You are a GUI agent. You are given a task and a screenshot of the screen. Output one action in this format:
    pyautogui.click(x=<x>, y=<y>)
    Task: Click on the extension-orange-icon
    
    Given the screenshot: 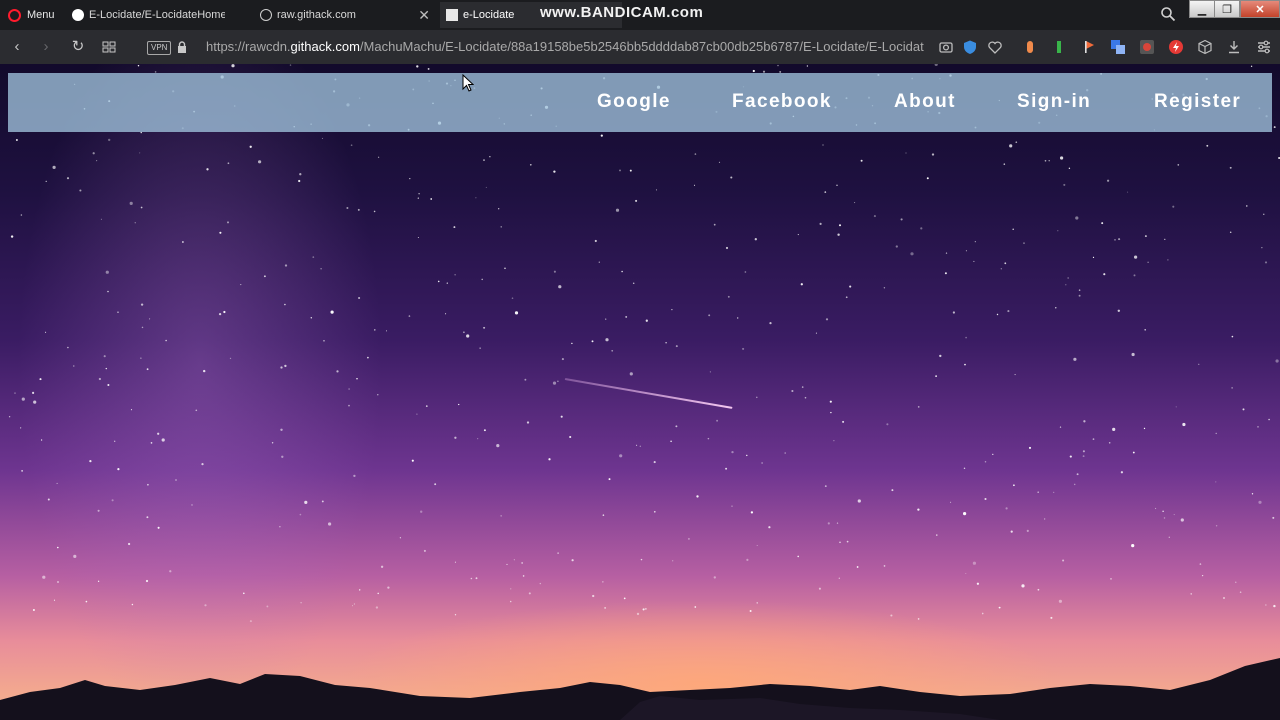 What is the action you would take?
    pyautogui.click(x=1030, y=47)
    